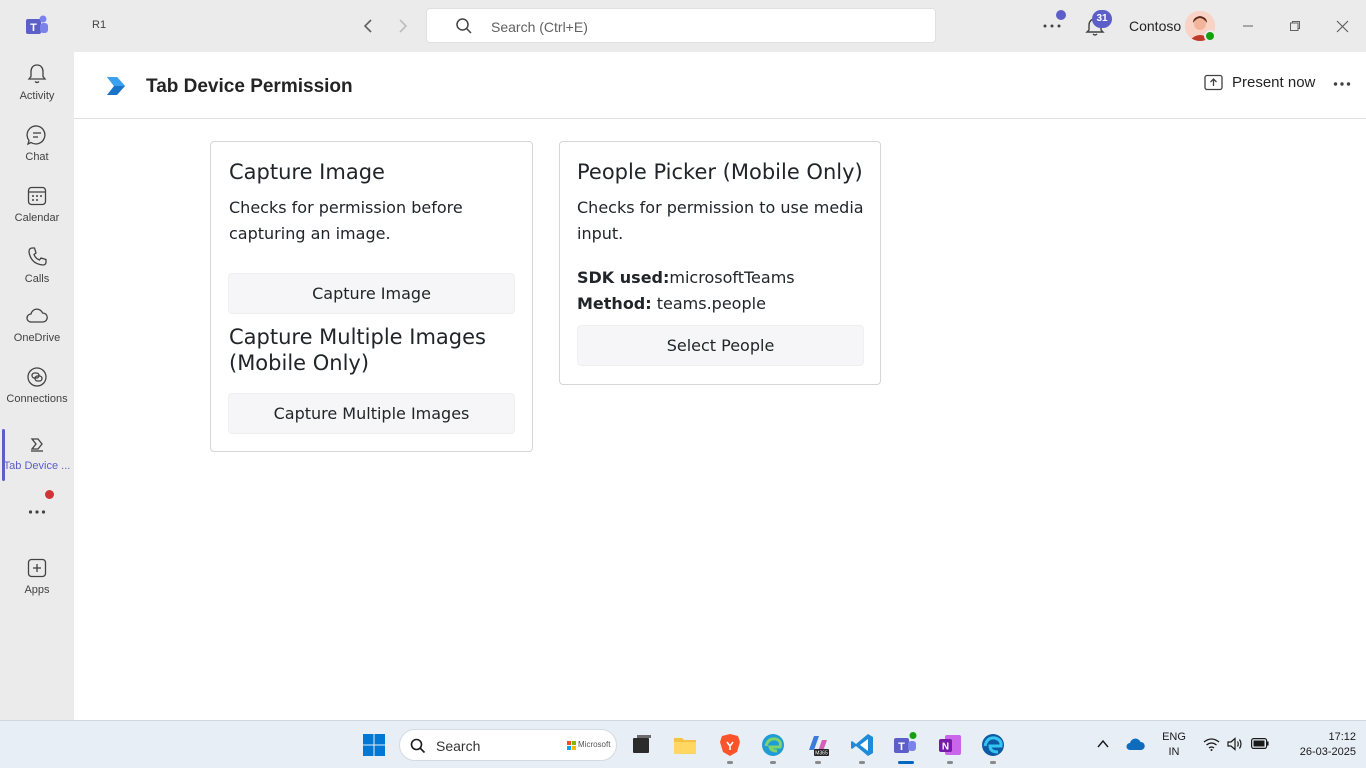  Describe the element at coordinates (1174, 752) in the screenshot. I see `region-code: IN` at that location.